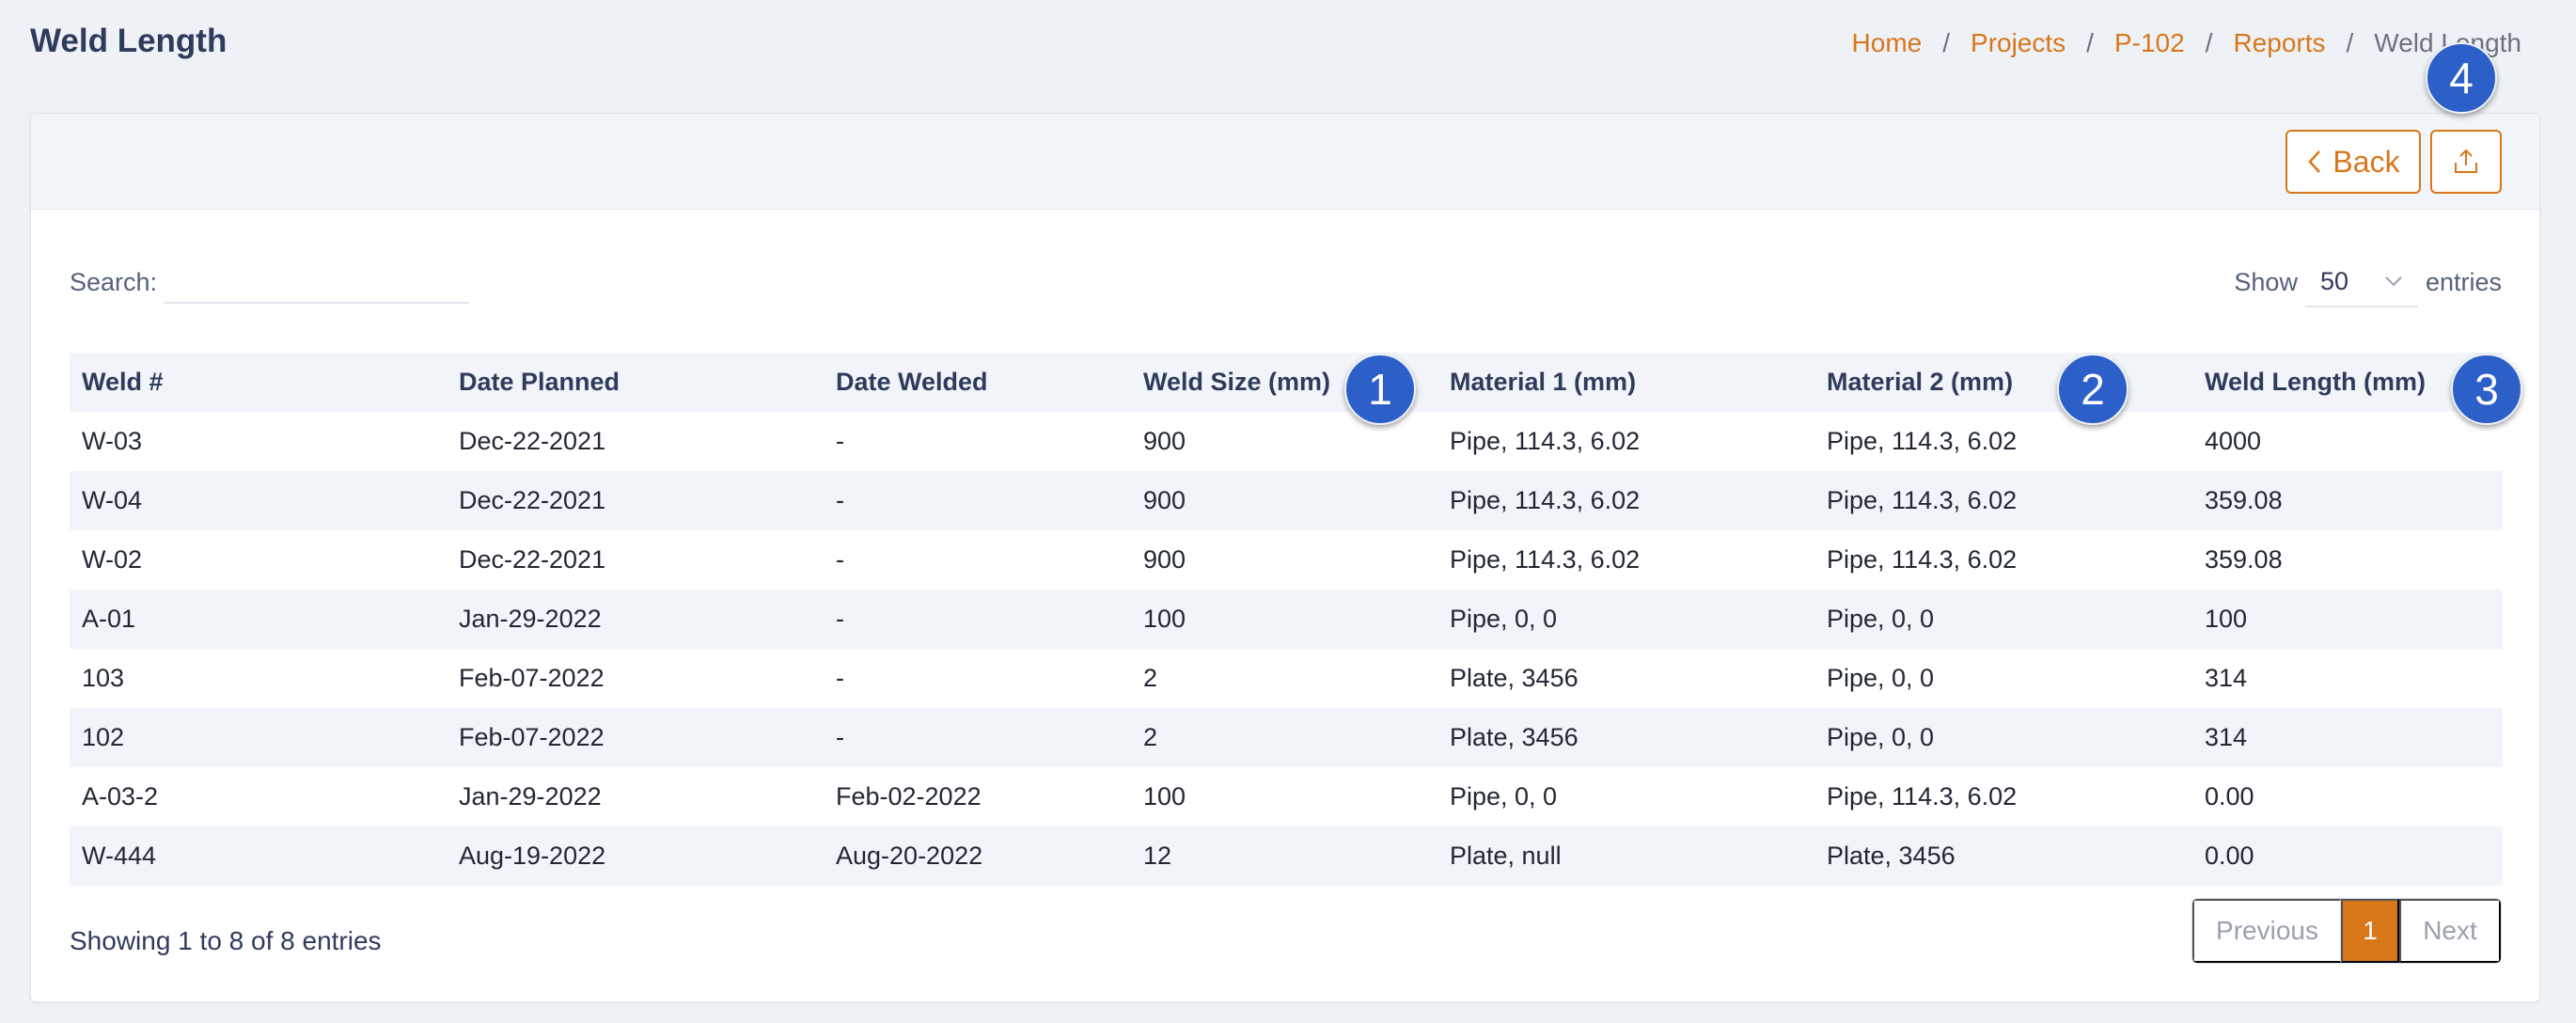  I want to click on entries-length-control: Show 50 entries, so click(2368, 282).